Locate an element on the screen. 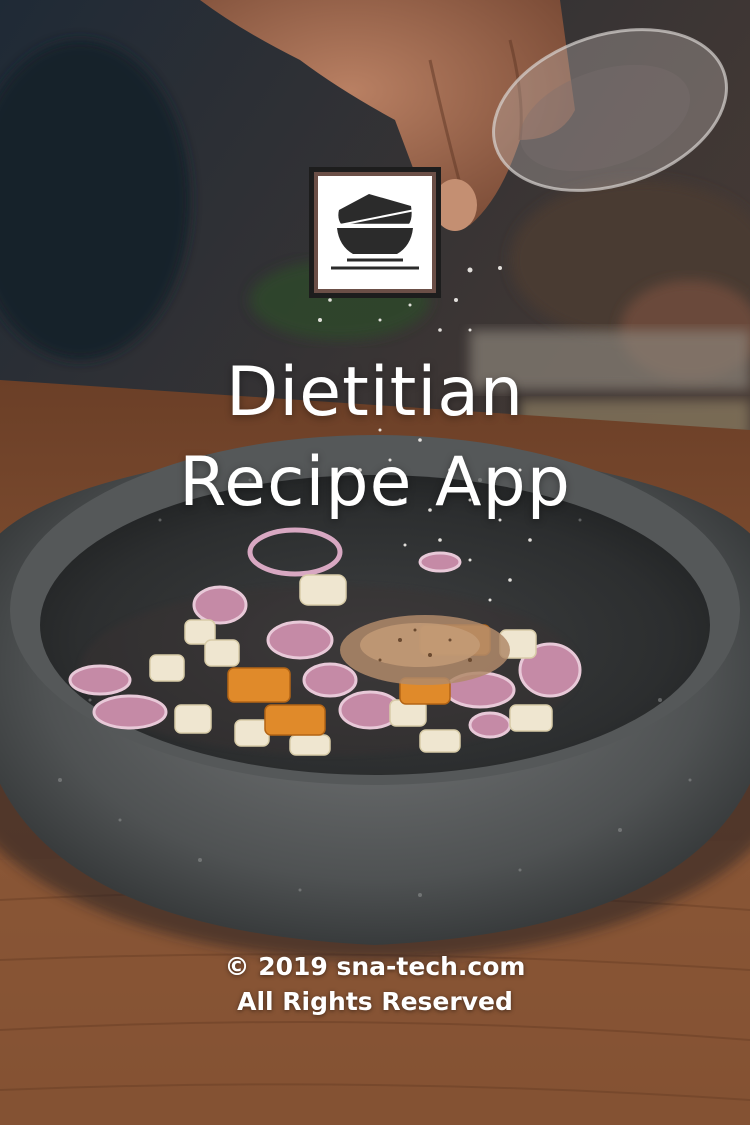 Image resolution: width=750 pixels, height=1125 pixels. app-logo is located at coordinates (375, 232).